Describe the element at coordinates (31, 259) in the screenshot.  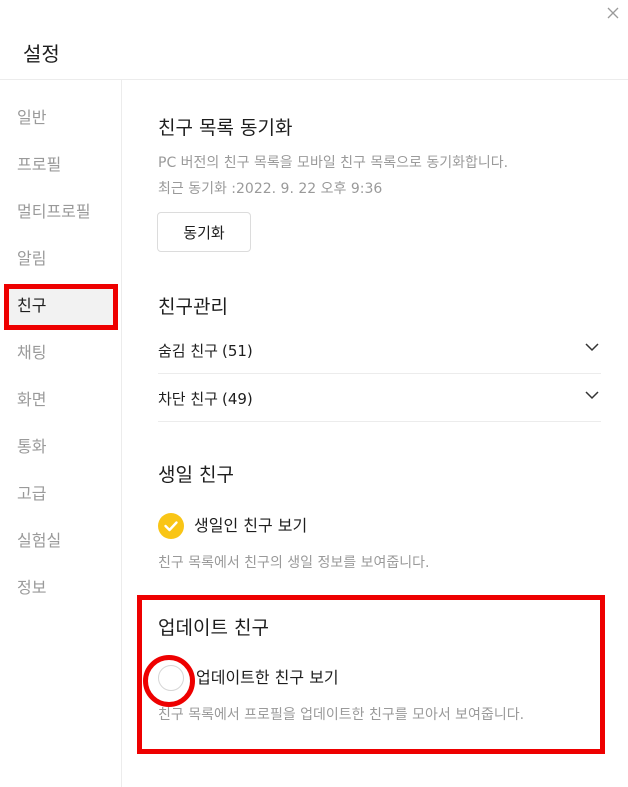
I see `sidebar-item-notifications: 알림` at that location.